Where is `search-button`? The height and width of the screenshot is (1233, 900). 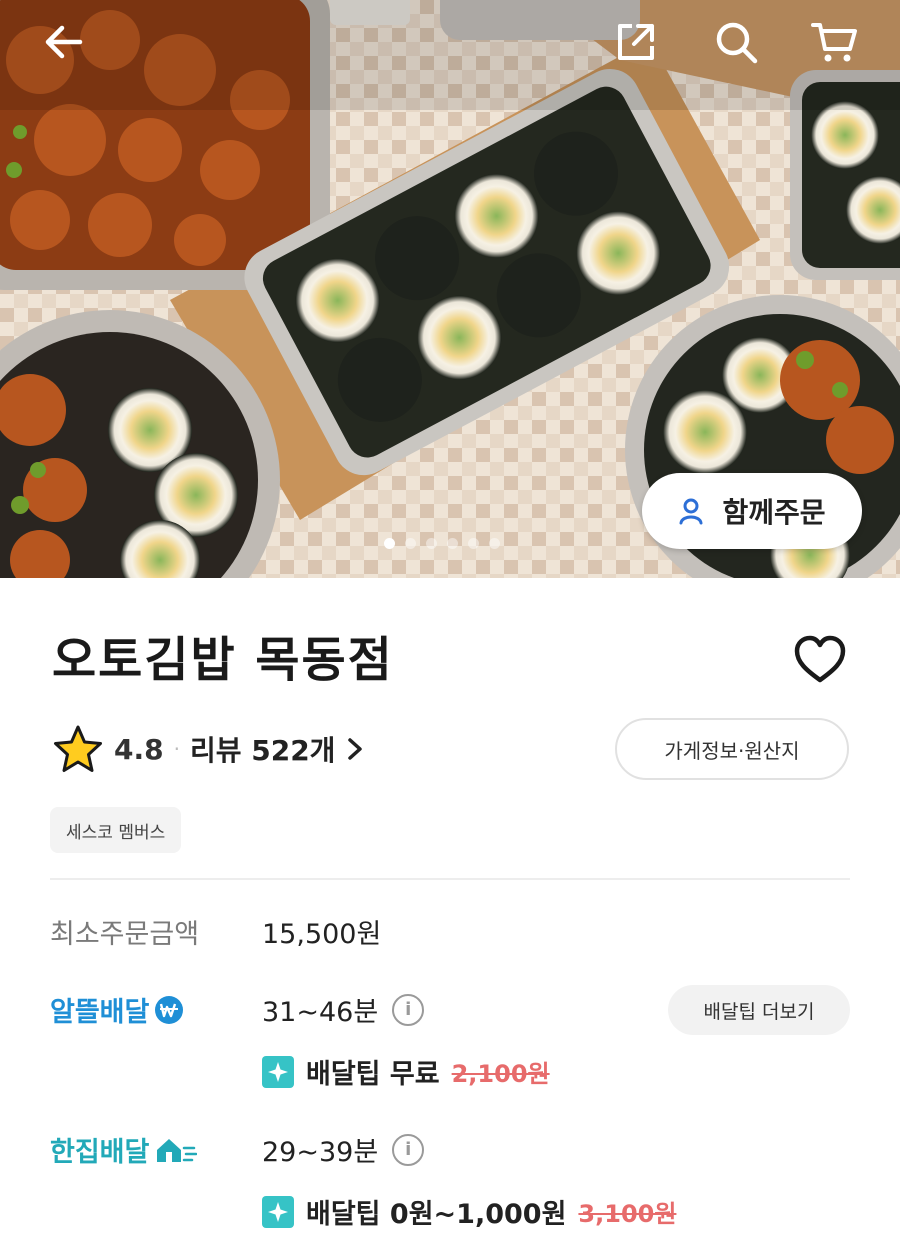
search-button is located at coordinates (736, 42).